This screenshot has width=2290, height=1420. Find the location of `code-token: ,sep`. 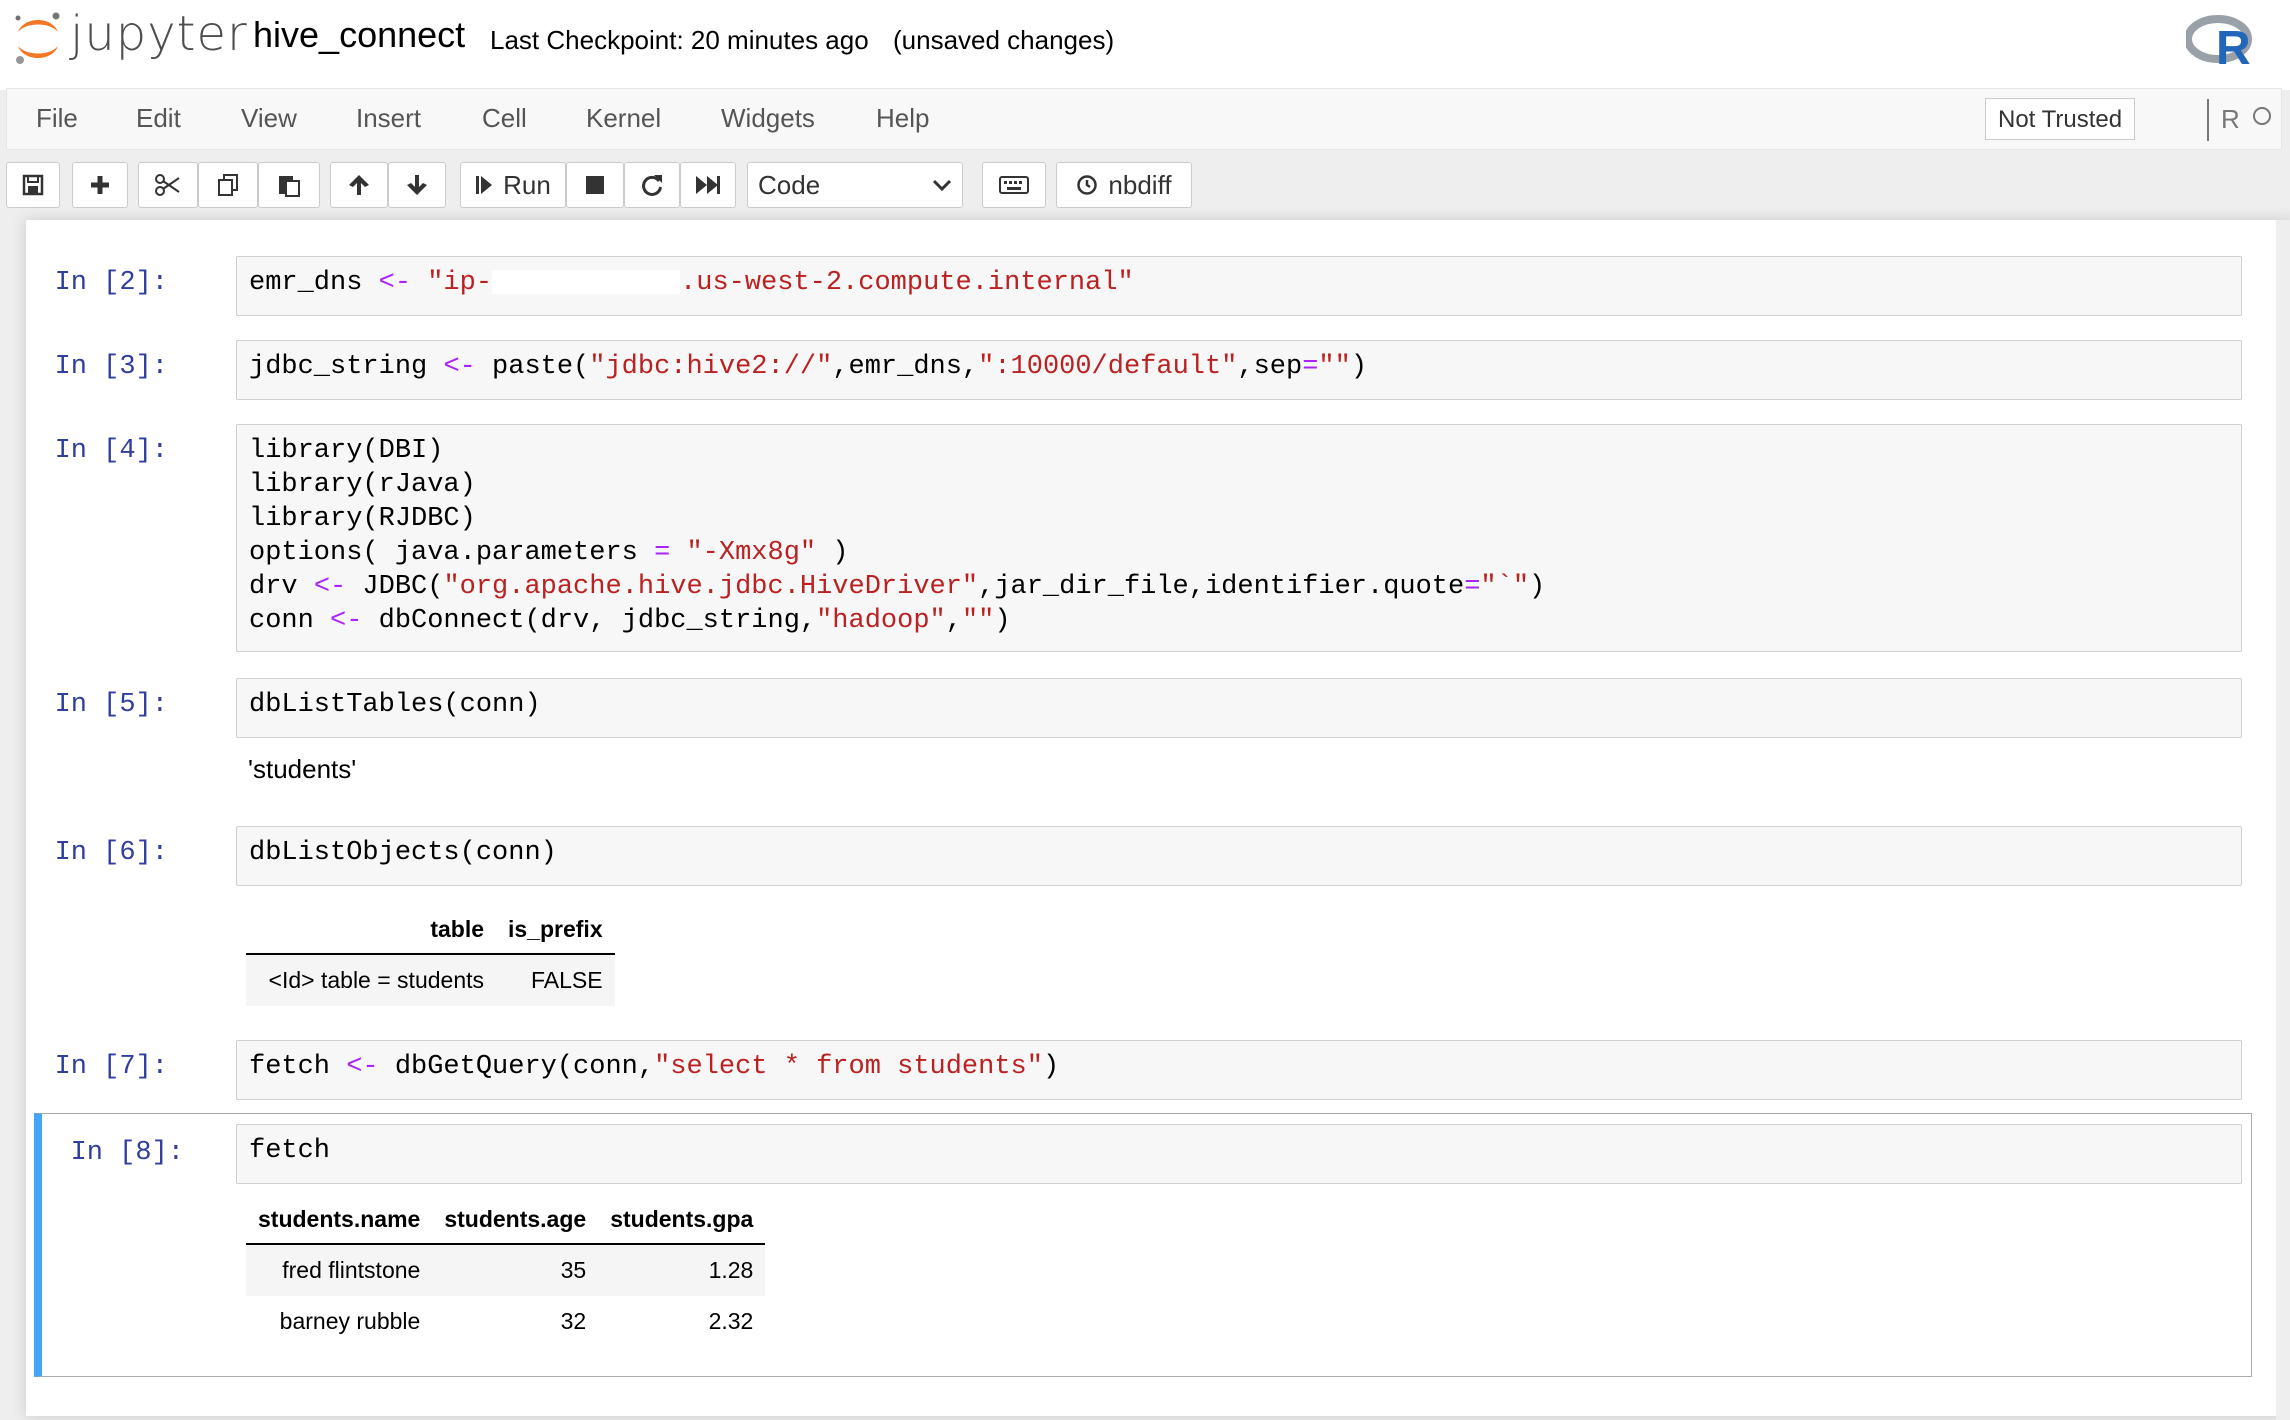

code-token: ,sep is located at coordinates (1270, 367).